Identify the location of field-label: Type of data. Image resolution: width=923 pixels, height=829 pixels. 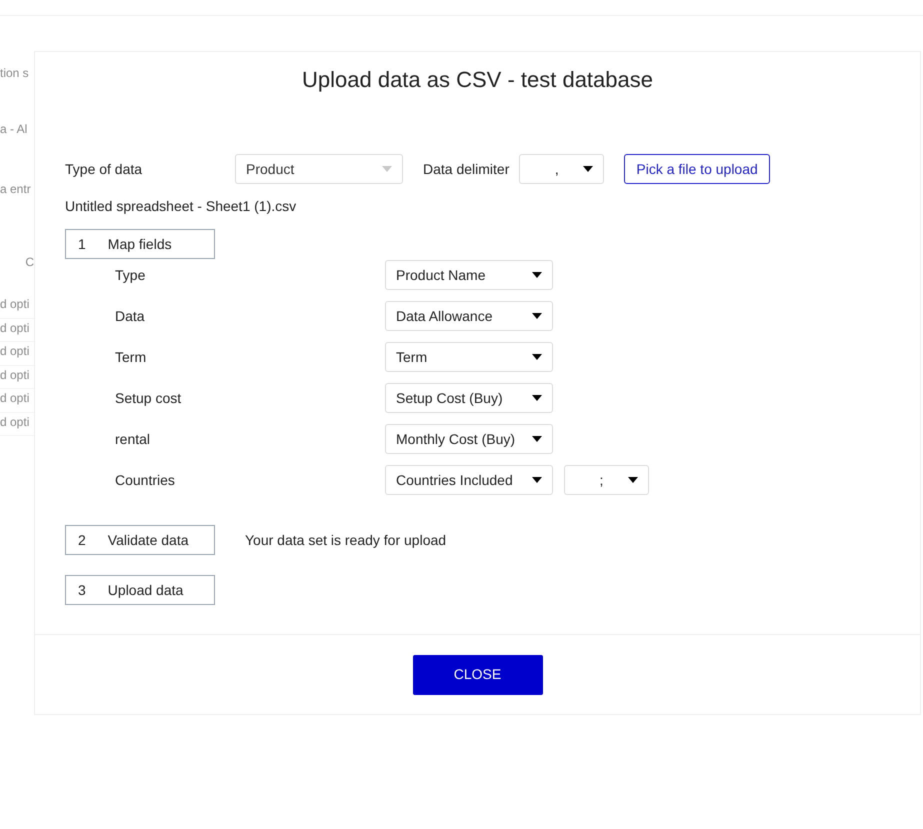
(104, 169).